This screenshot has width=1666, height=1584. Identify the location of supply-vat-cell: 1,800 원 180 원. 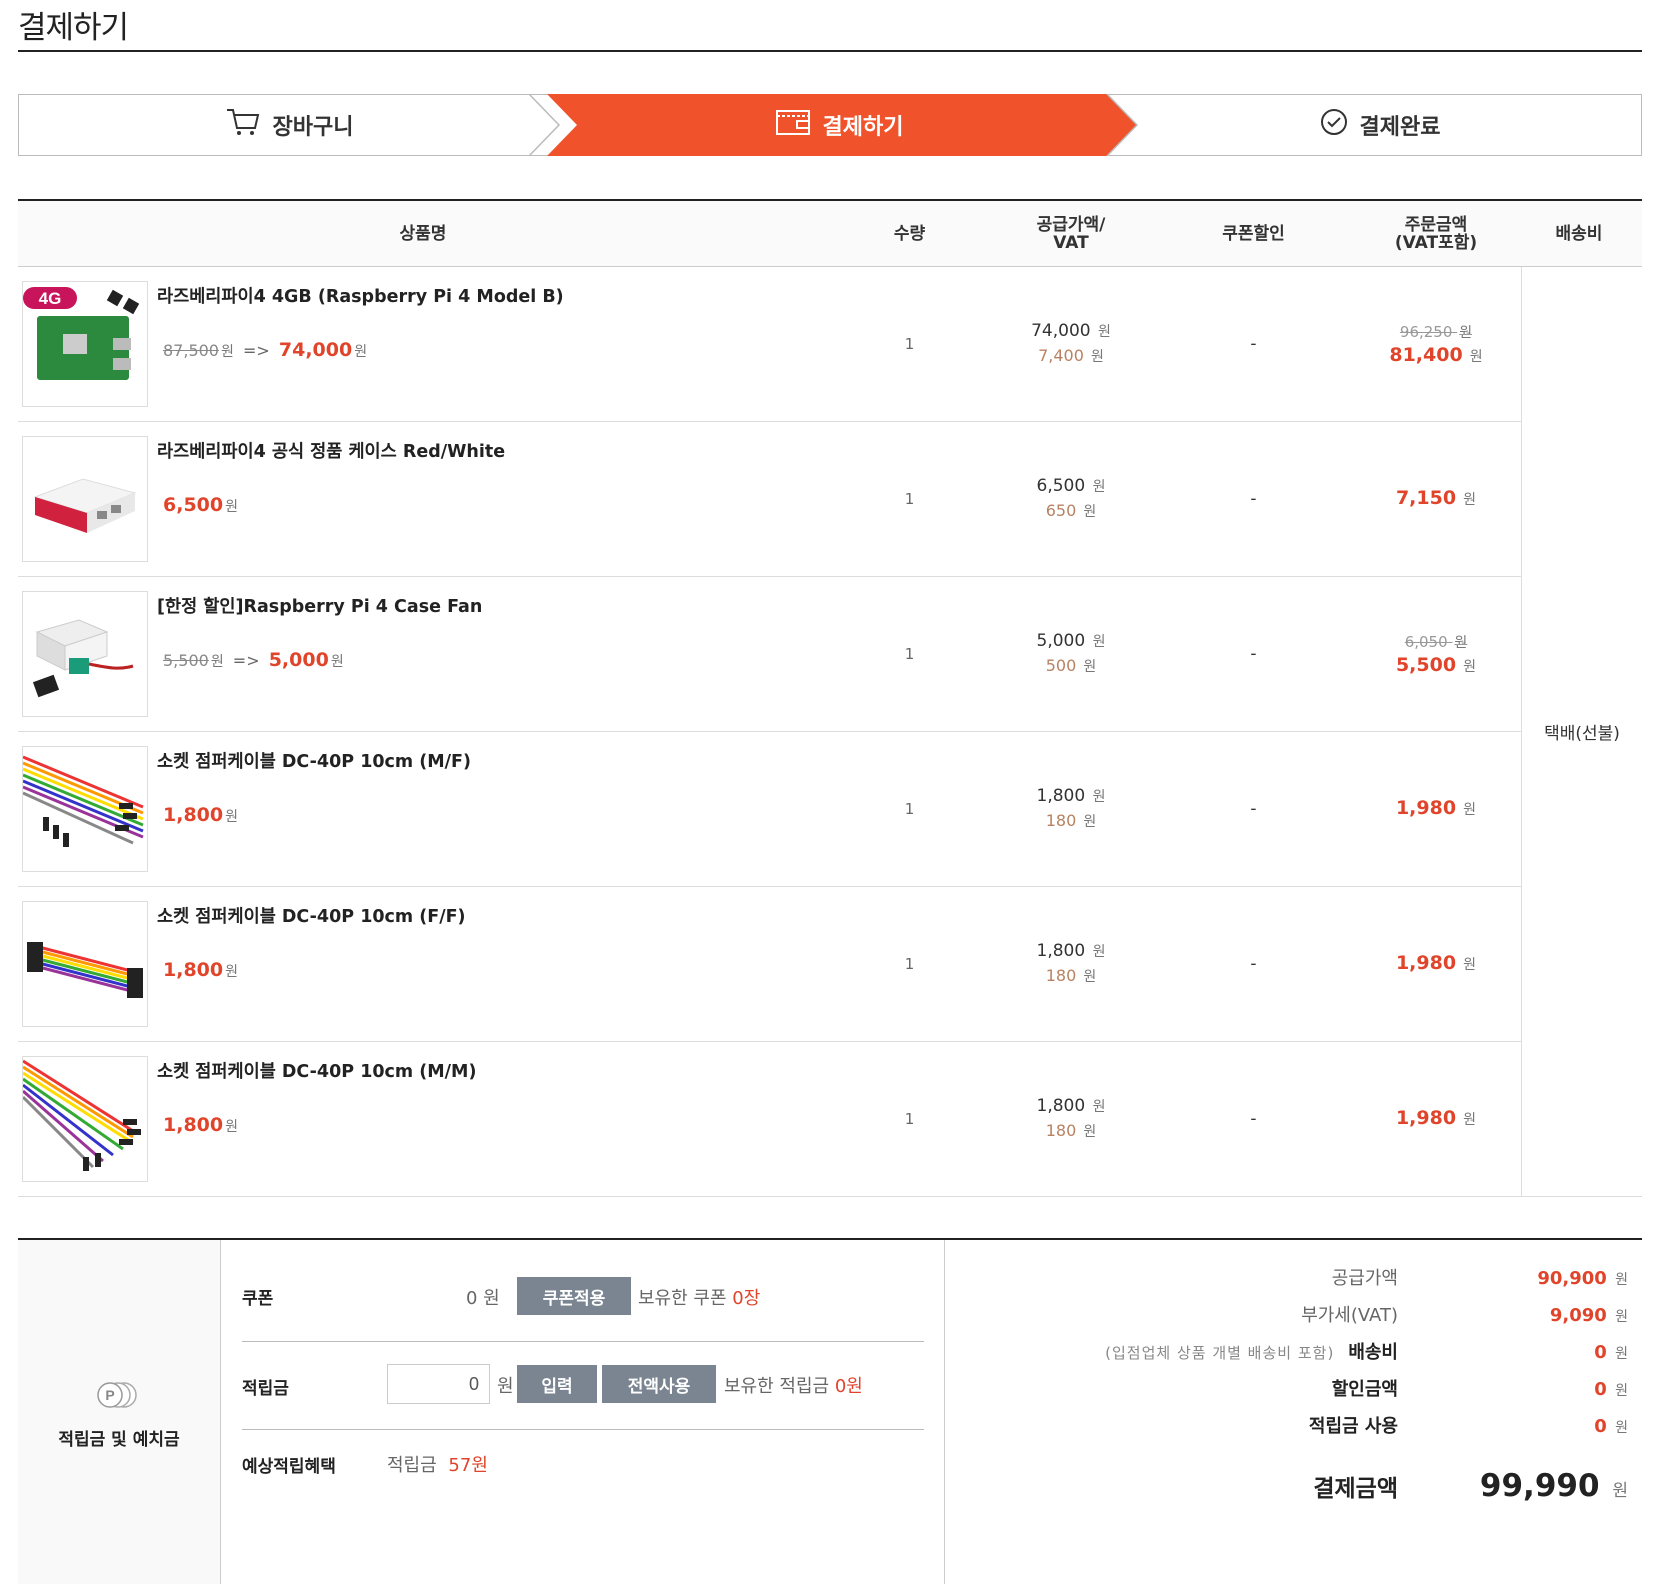
(1071, 964).